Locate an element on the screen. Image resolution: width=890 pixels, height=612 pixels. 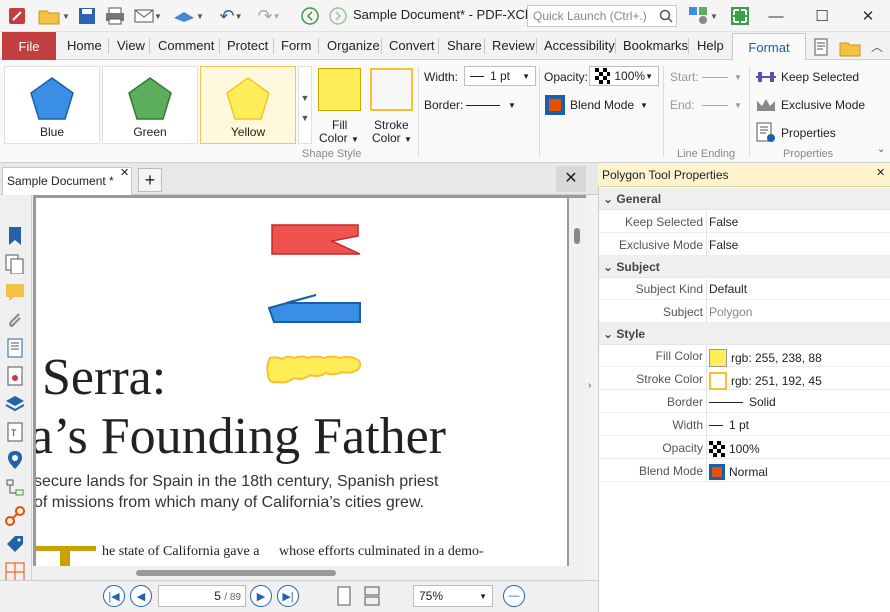
shape-style-green: Green is located at coordinates (150, 105).